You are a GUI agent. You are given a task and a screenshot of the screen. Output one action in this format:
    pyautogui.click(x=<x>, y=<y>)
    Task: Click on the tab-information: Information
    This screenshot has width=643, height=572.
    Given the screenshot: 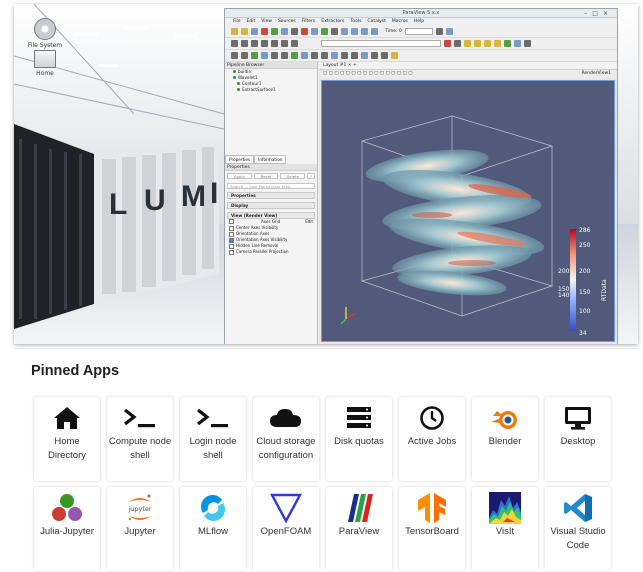 What is the action you would take?
    pyautogui.click(x=270, y=159)
    